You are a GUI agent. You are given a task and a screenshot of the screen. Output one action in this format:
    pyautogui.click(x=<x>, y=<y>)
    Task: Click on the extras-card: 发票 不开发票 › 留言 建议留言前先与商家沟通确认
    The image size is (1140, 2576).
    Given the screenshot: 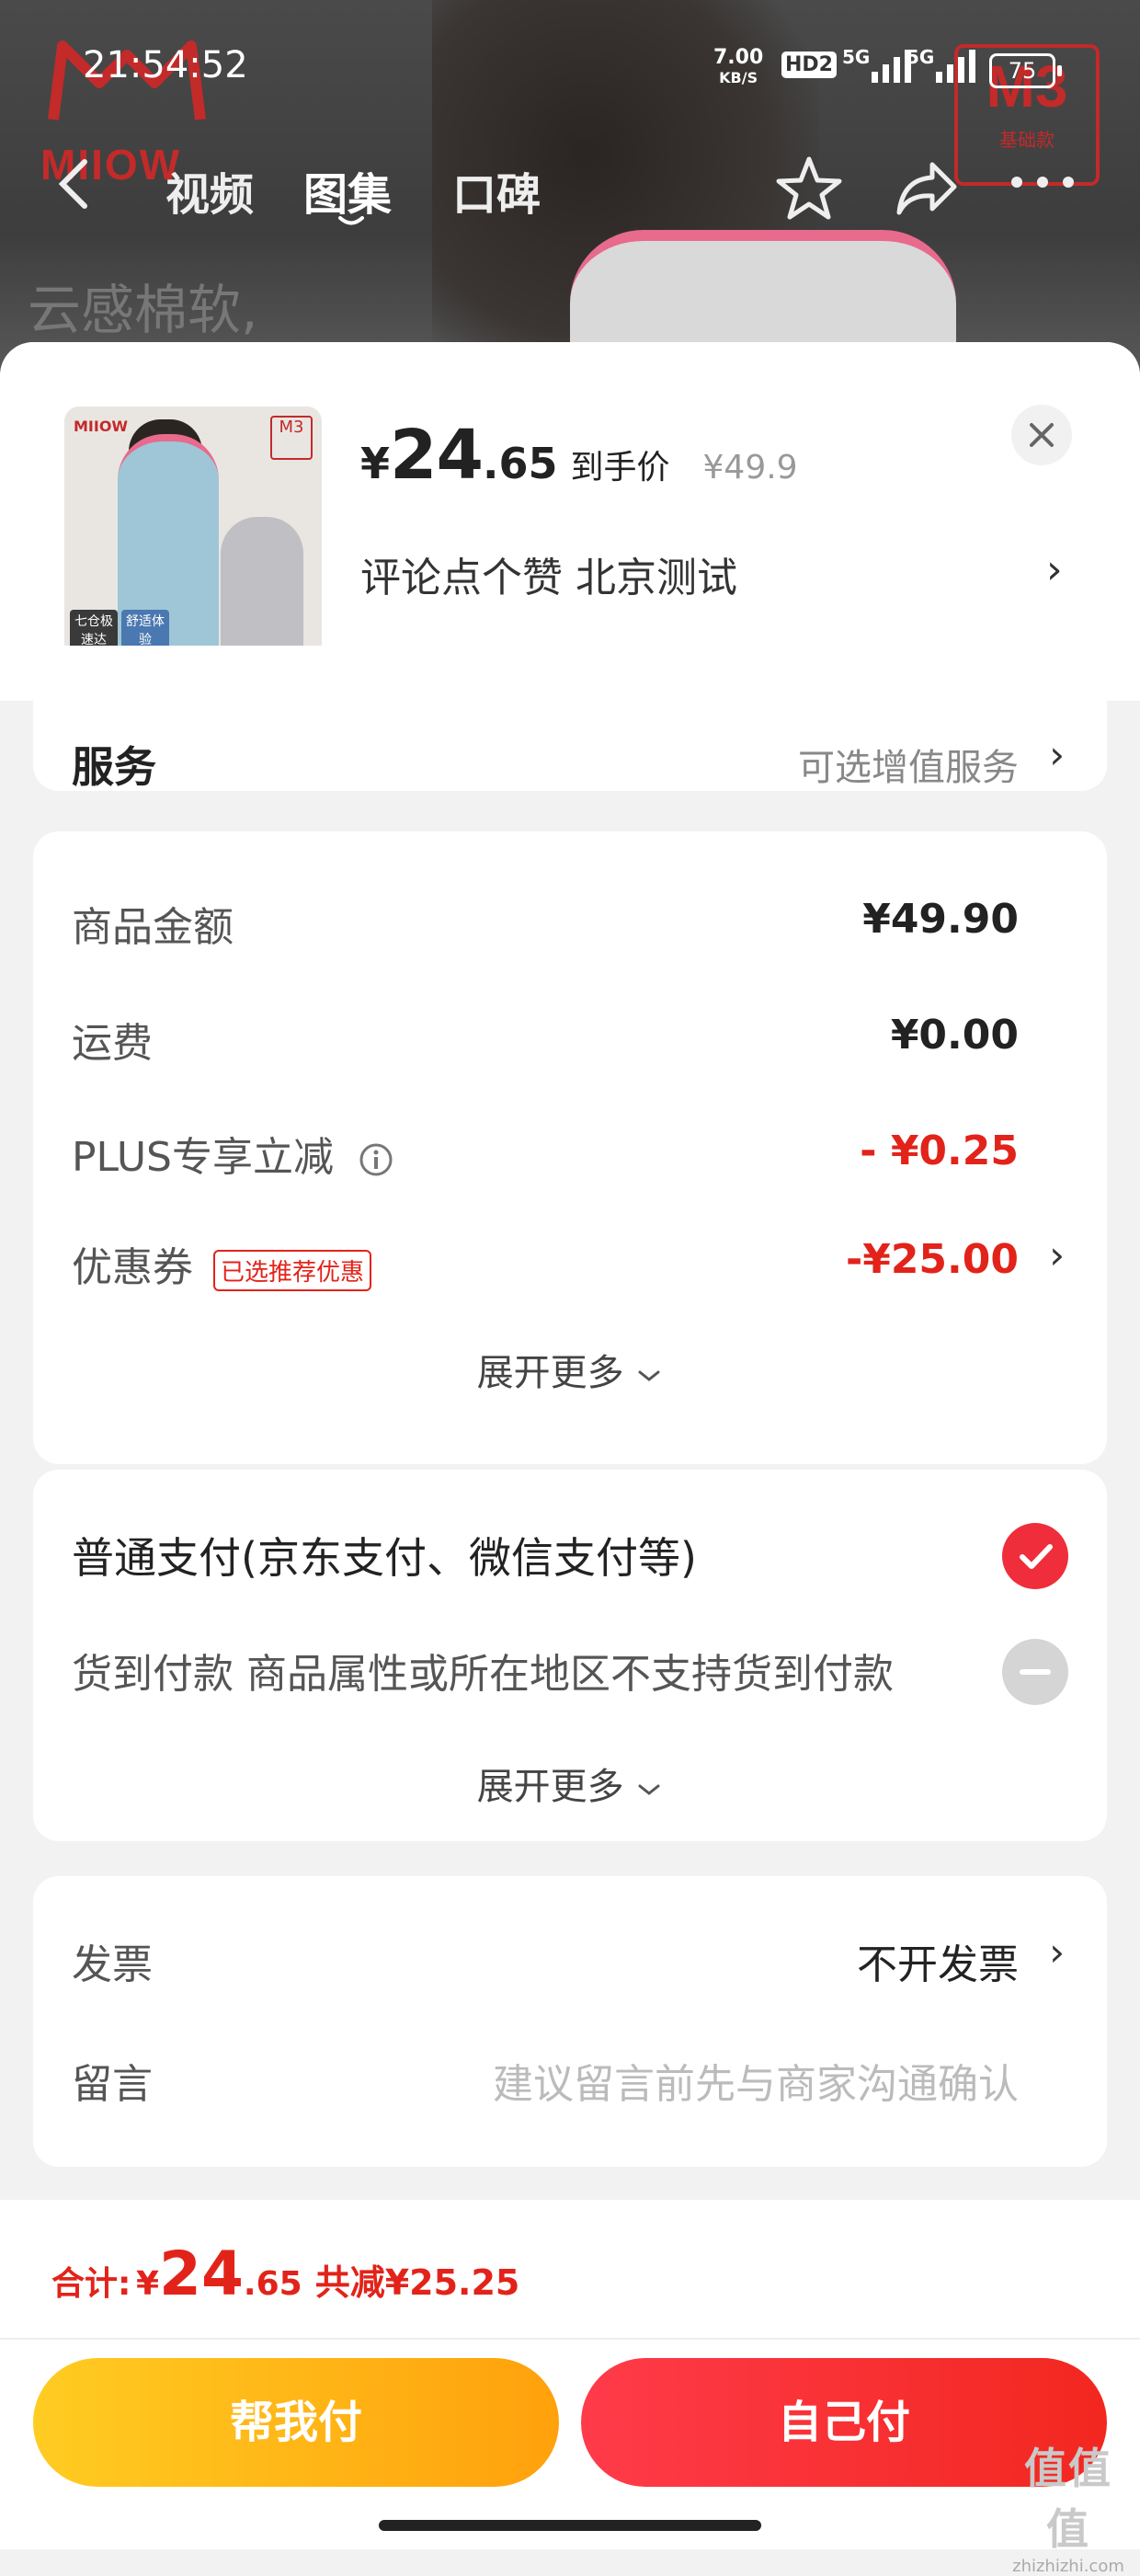 What is the action you would take?
    pyautogui.click(x=570, y=2021)
    